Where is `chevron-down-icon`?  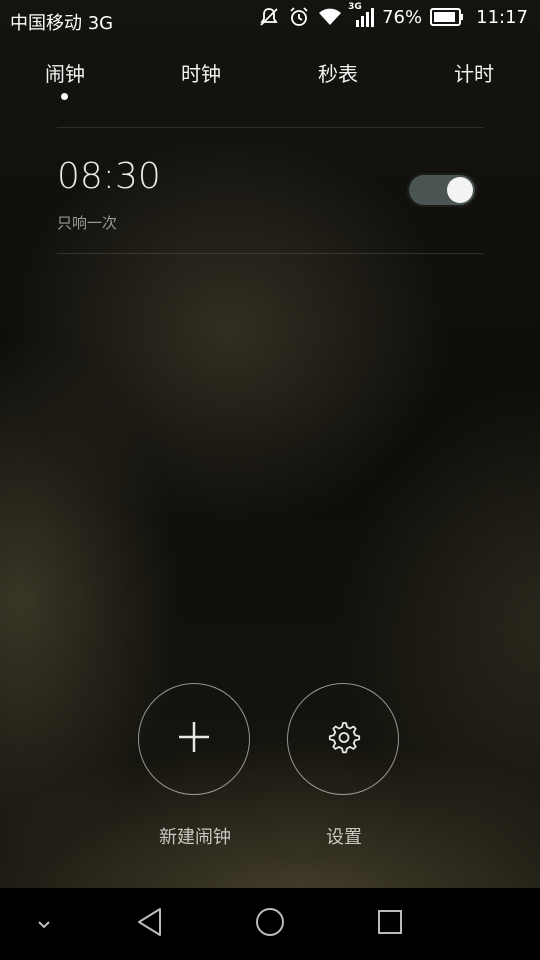 chevron-down-icon is located at coordinates (44, 924).